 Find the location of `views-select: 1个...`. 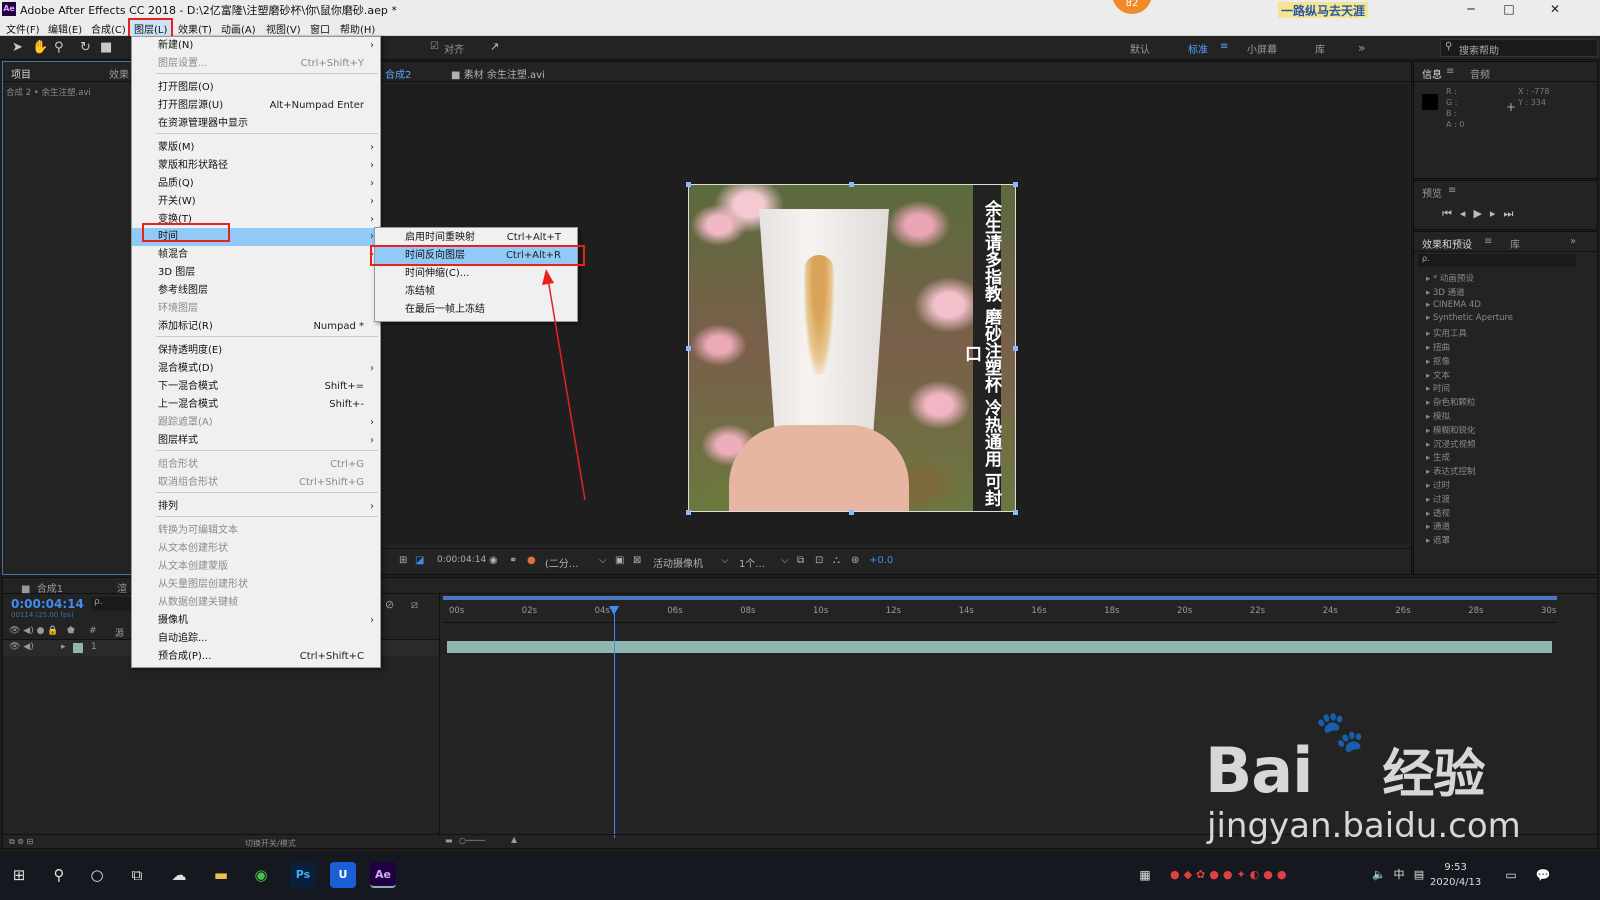

views-select: 1个... is located at coordinates (752, 562).